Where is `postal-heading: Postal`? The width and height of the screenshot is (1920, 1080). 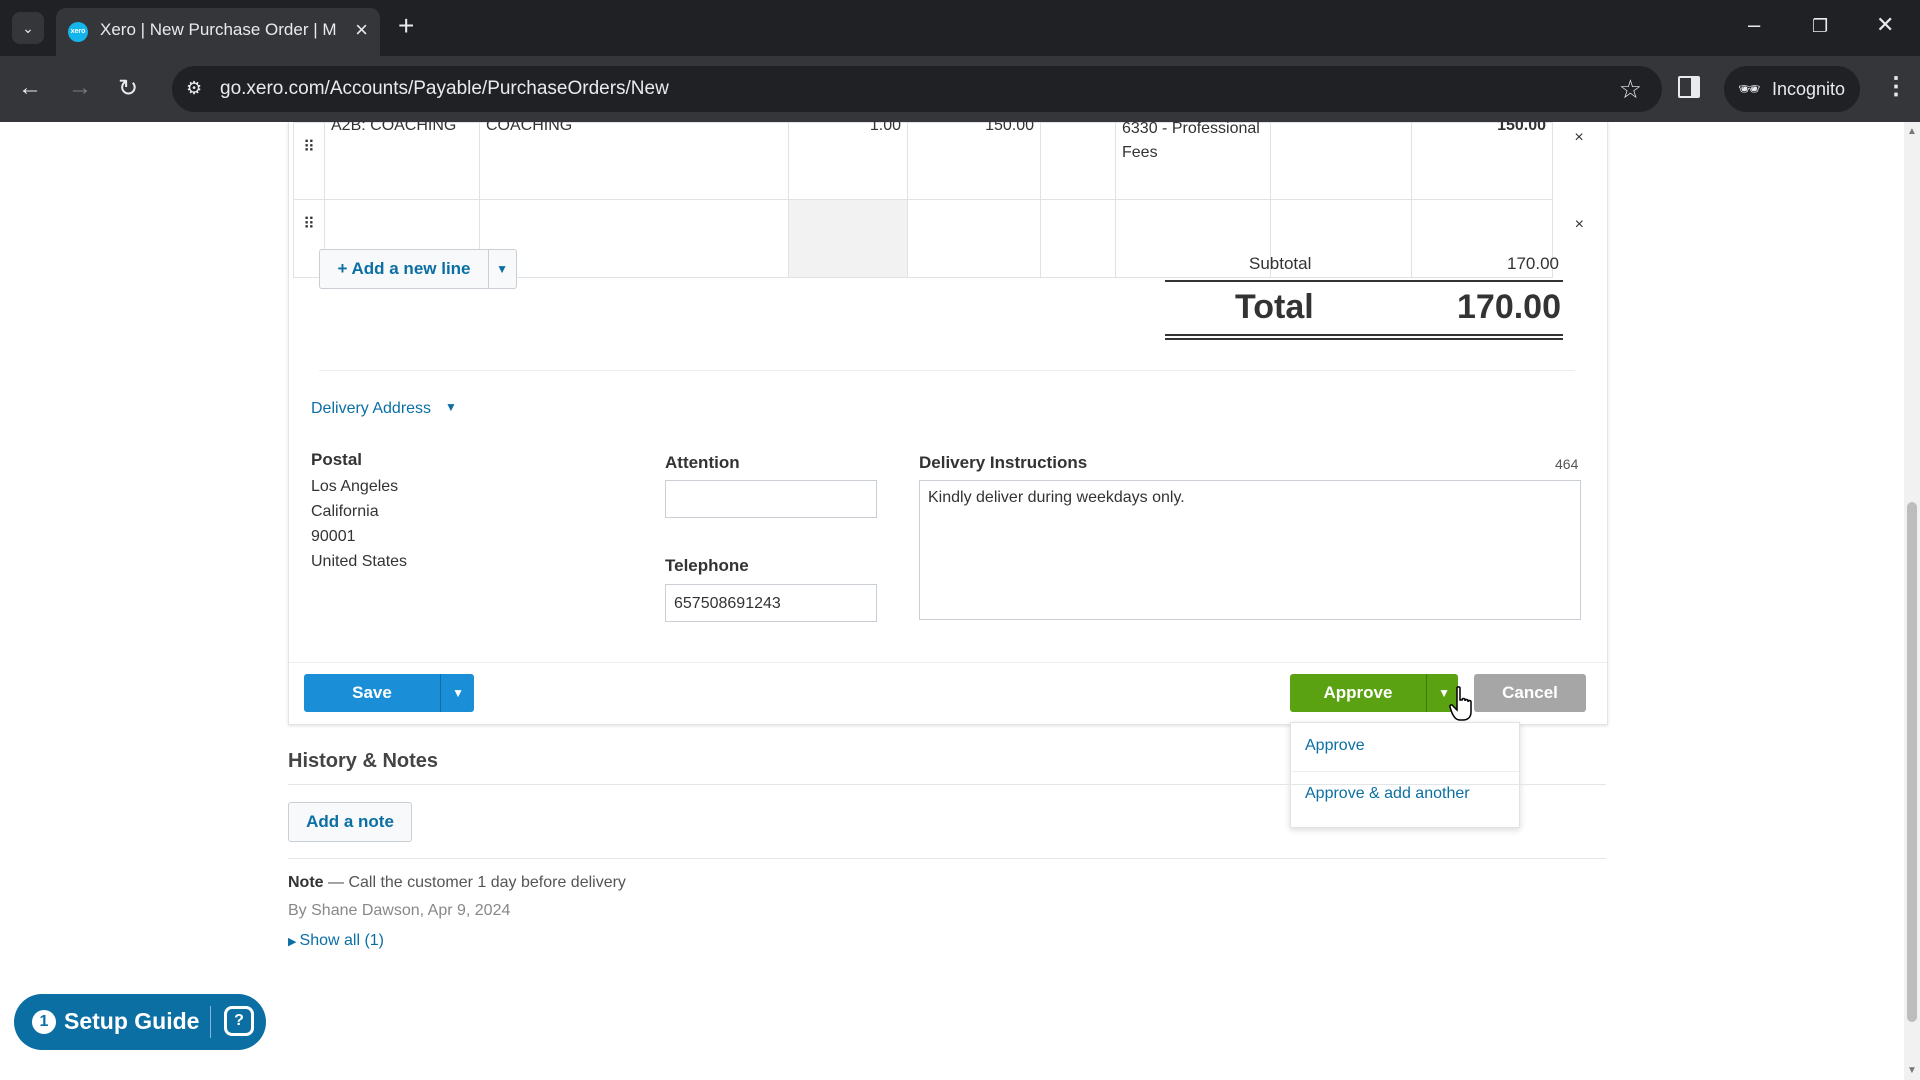
postal-heading: Postal is located at coordinates (337, 459).